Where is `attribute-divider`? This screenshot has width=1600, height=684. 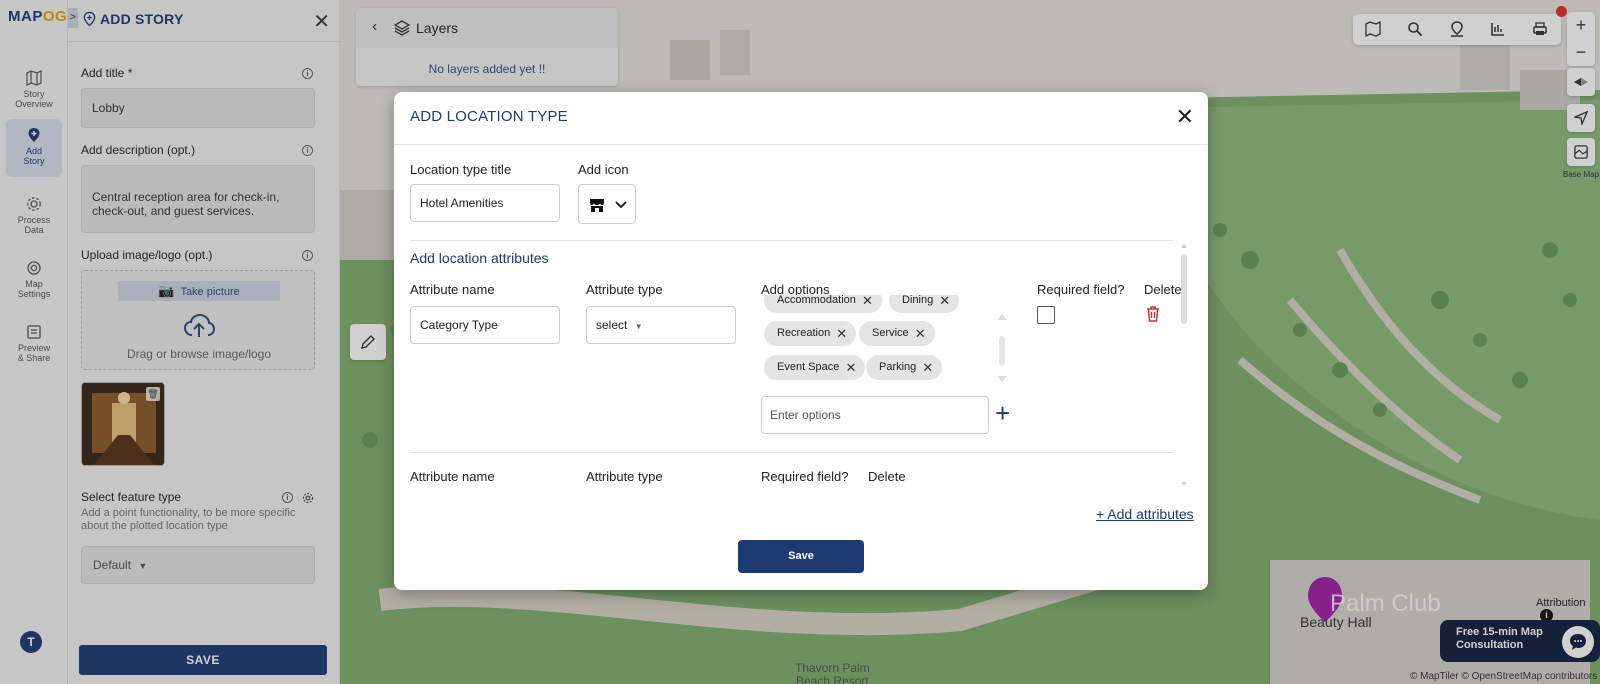 attribute-divider is located at coordinates (791, 452).